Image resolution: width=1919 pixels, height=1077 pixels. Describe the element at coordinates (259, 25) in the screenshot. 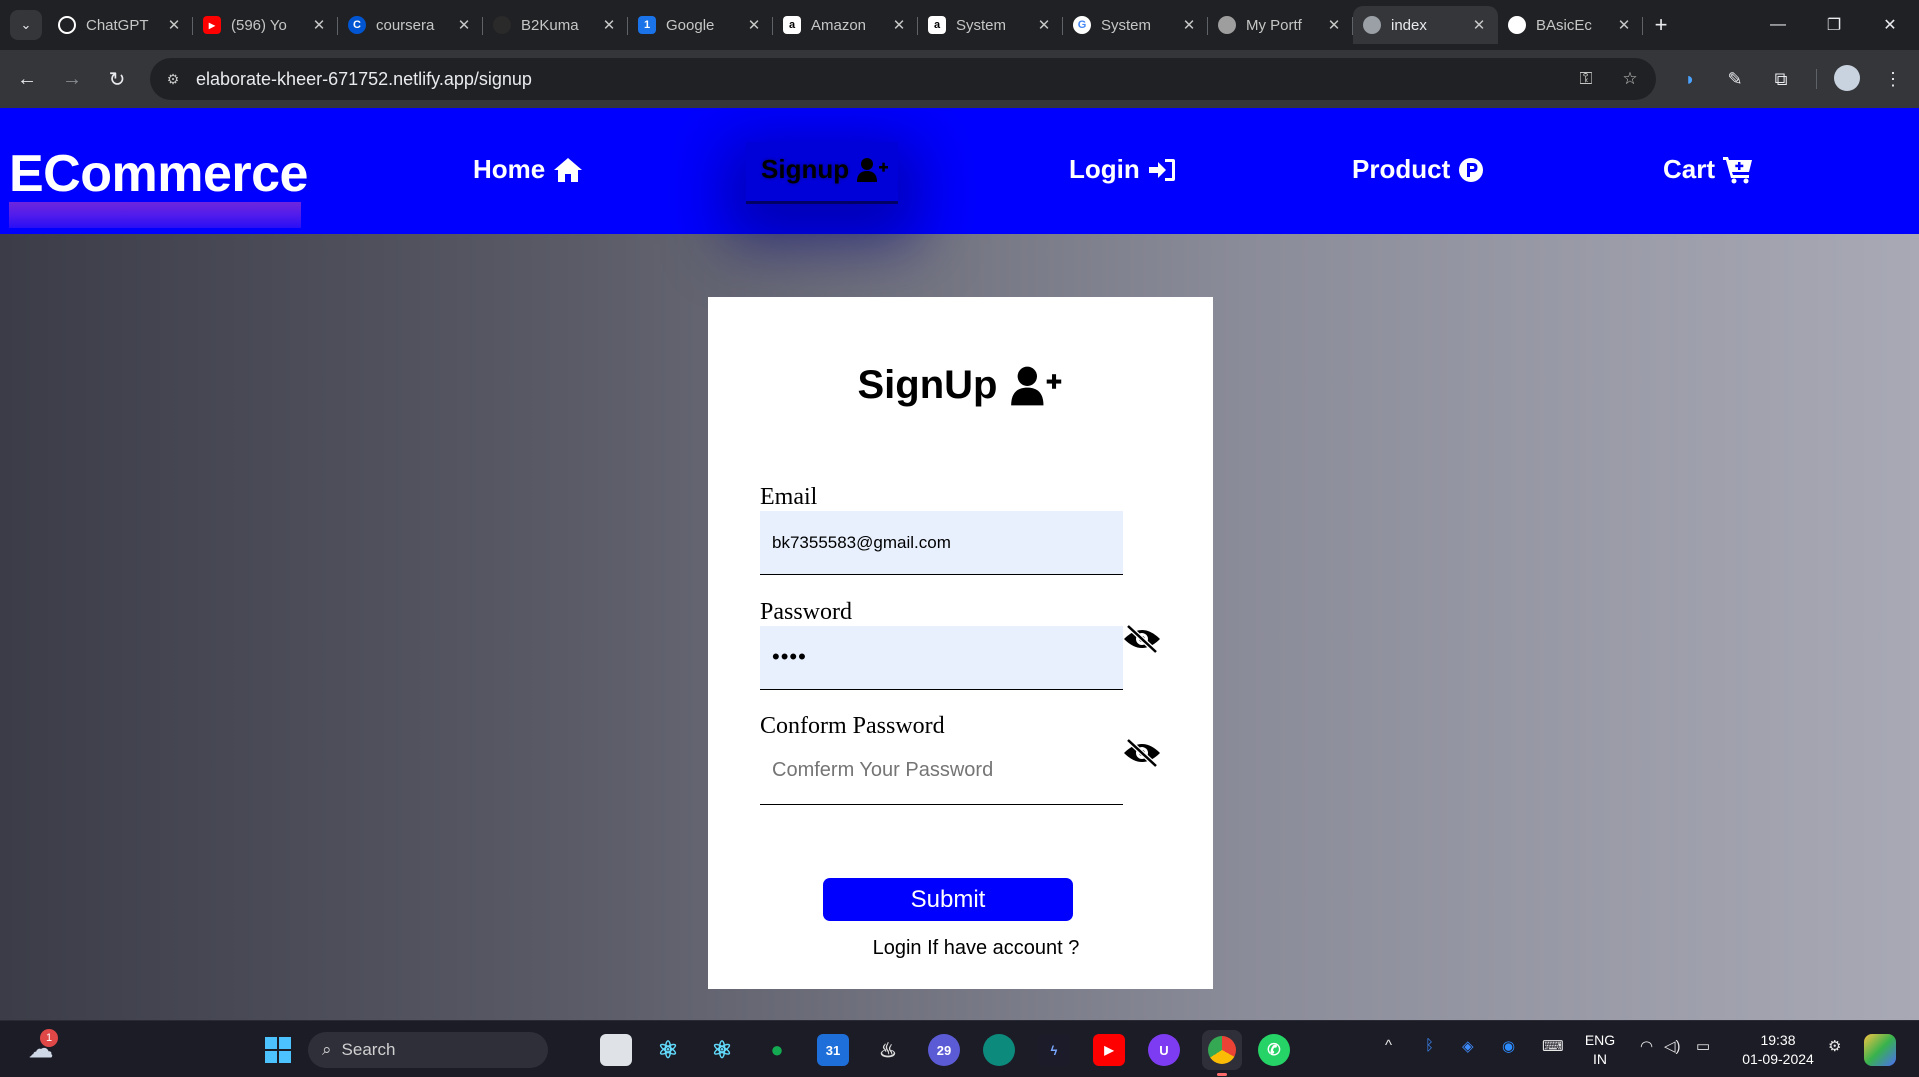

I see `tab-title: (596) Yo` at that location.